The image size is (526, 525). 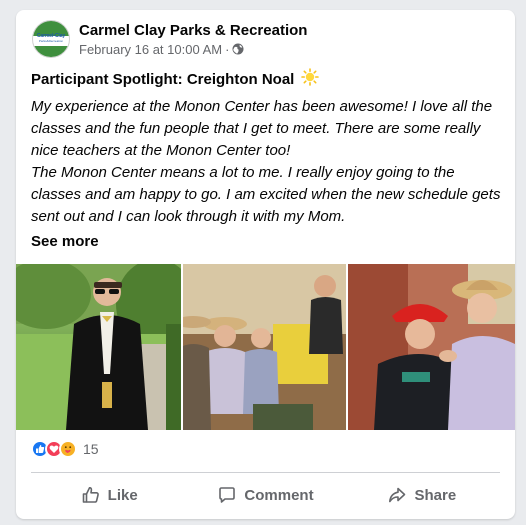 I want to click on comment-icon, so click(x=227, y=495).